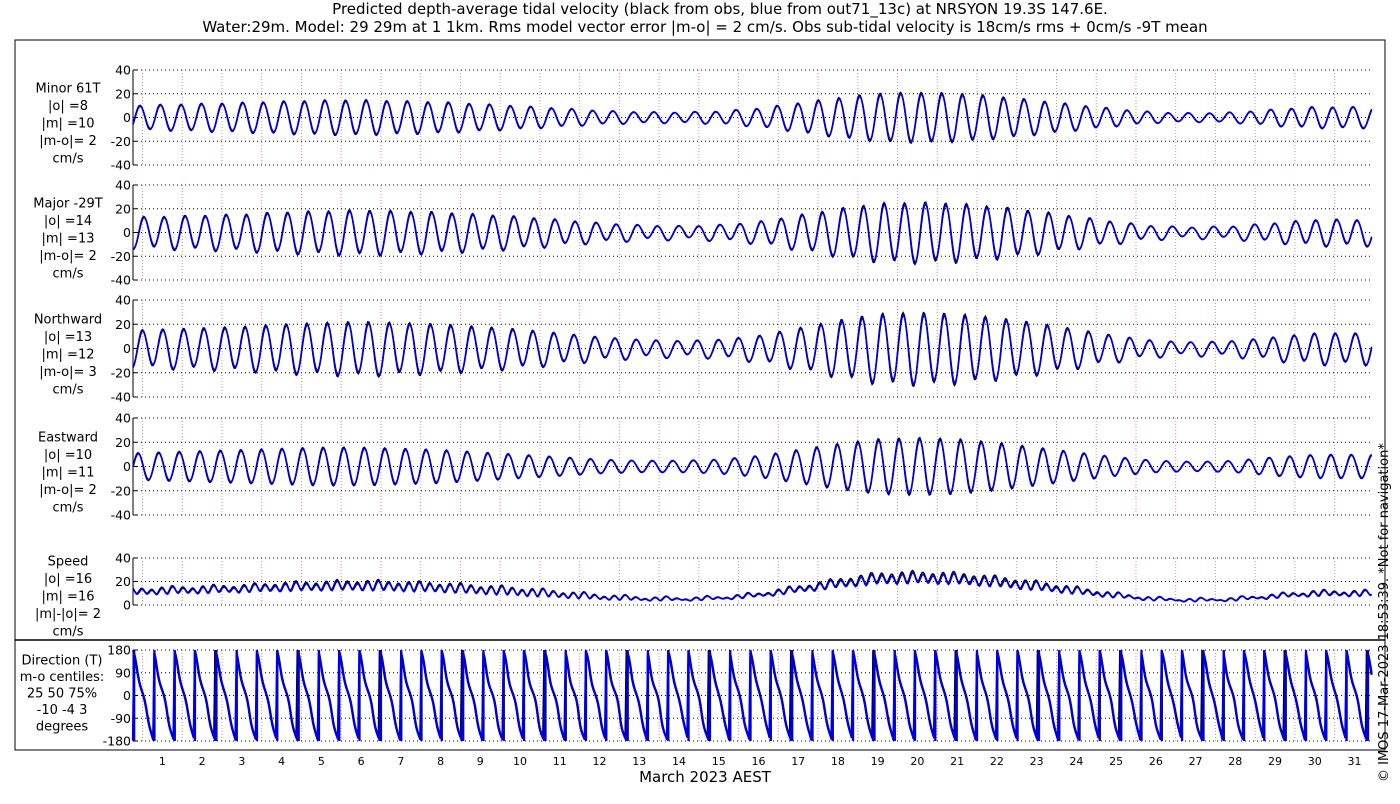 The height and width of the screenshot is (804, 1400). I want to click on x-tick-label: 23, so click(1037, 761).